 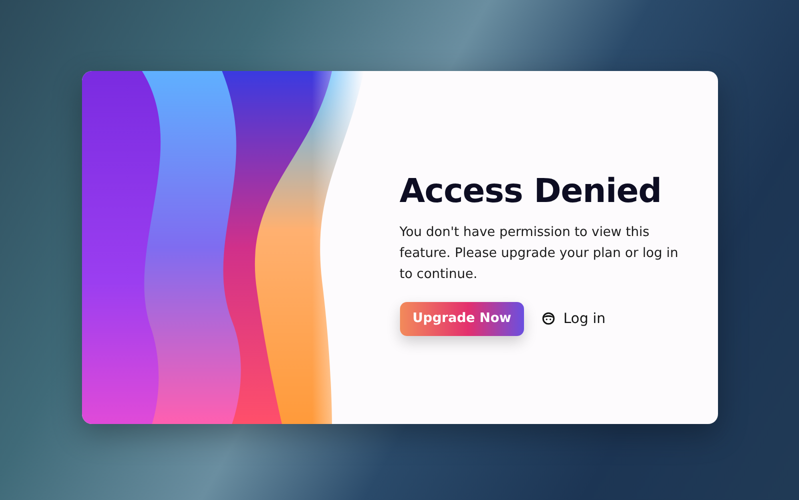 I want to click on dialog-message: You don't have permission to view this feature. Please upgrade your plan or log in to continue., so click(x=540, y=254).